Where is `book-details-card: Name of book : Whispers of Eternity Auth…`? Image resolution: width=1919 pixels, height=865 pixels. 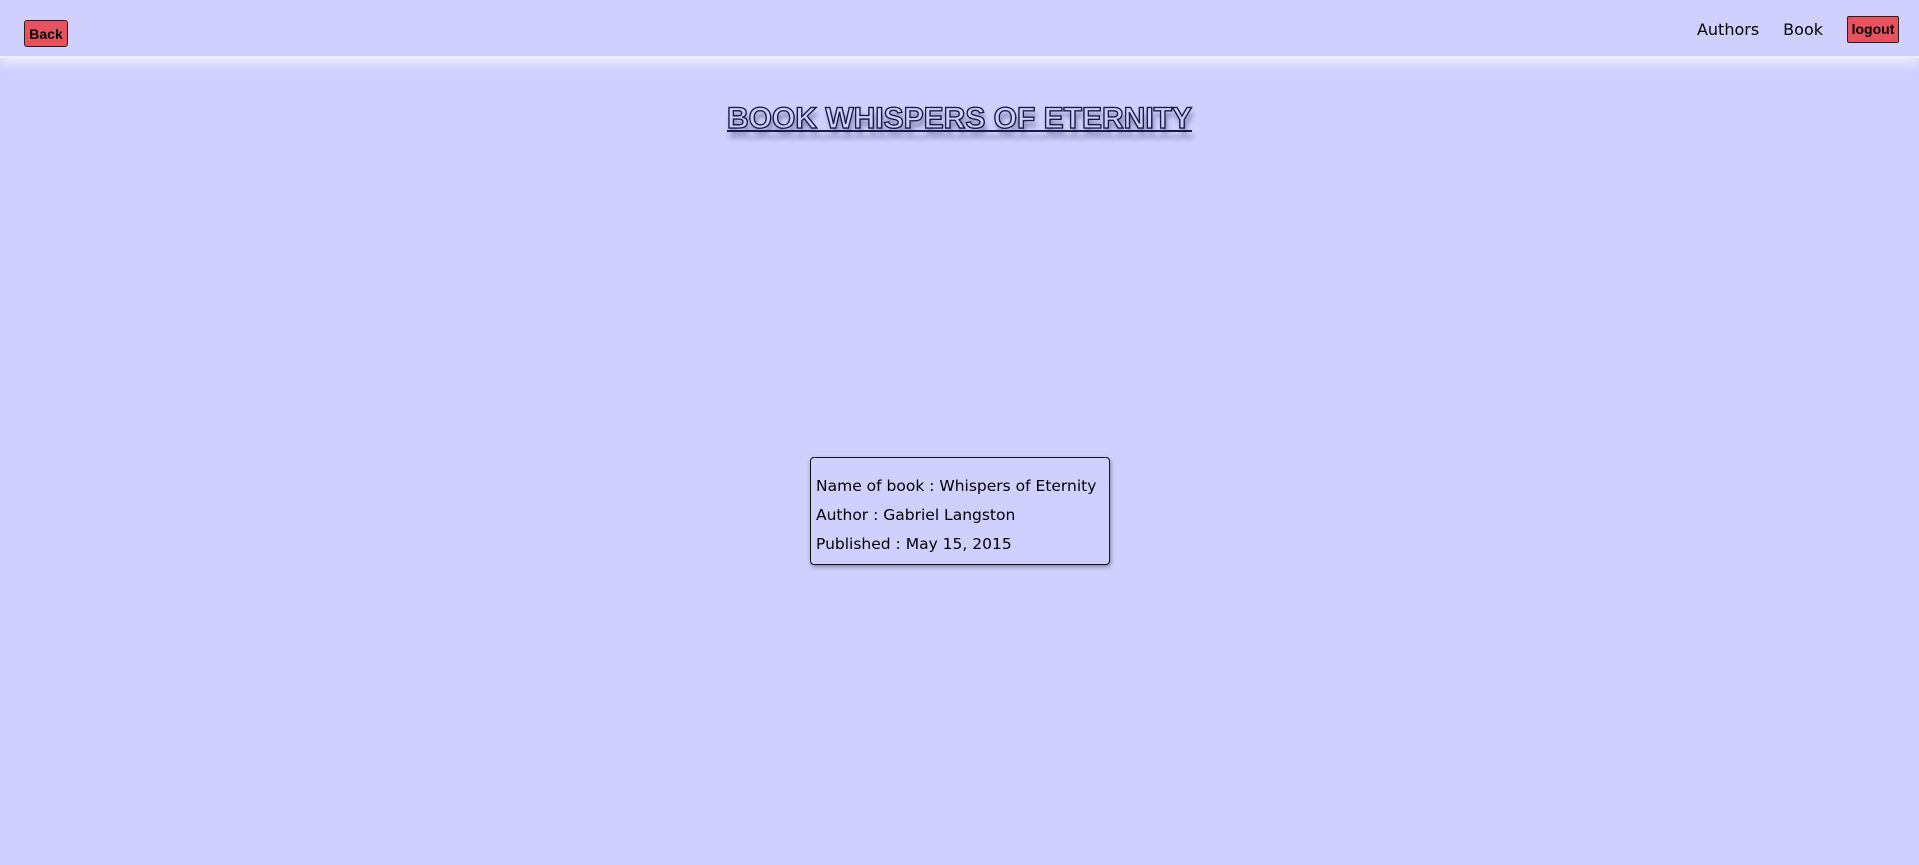
book-details-card: Name of book : Whispers of Eternity Auth… is located at coordinates (960, 511).